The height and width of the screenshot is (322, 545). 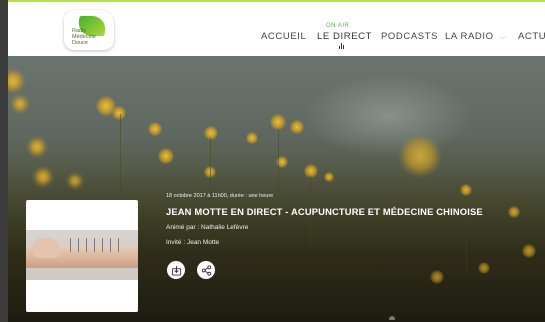 I want to click on episode-guest: Invité : Jean Motte, so click(x=193, y=242).